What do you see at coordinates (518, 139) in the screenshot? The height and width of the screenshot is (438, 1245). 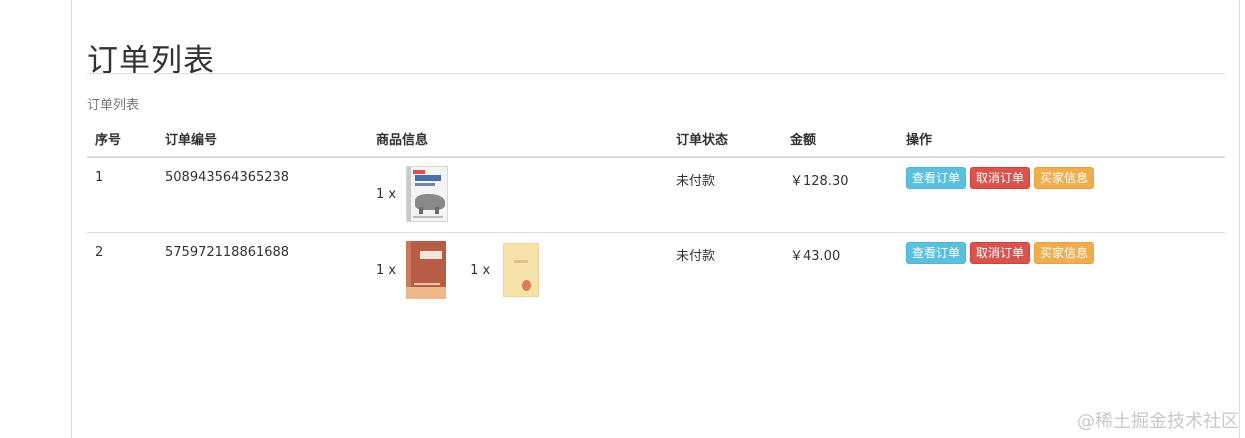 I see `header-goods: 商品信息` at bounding box center [518, 139].